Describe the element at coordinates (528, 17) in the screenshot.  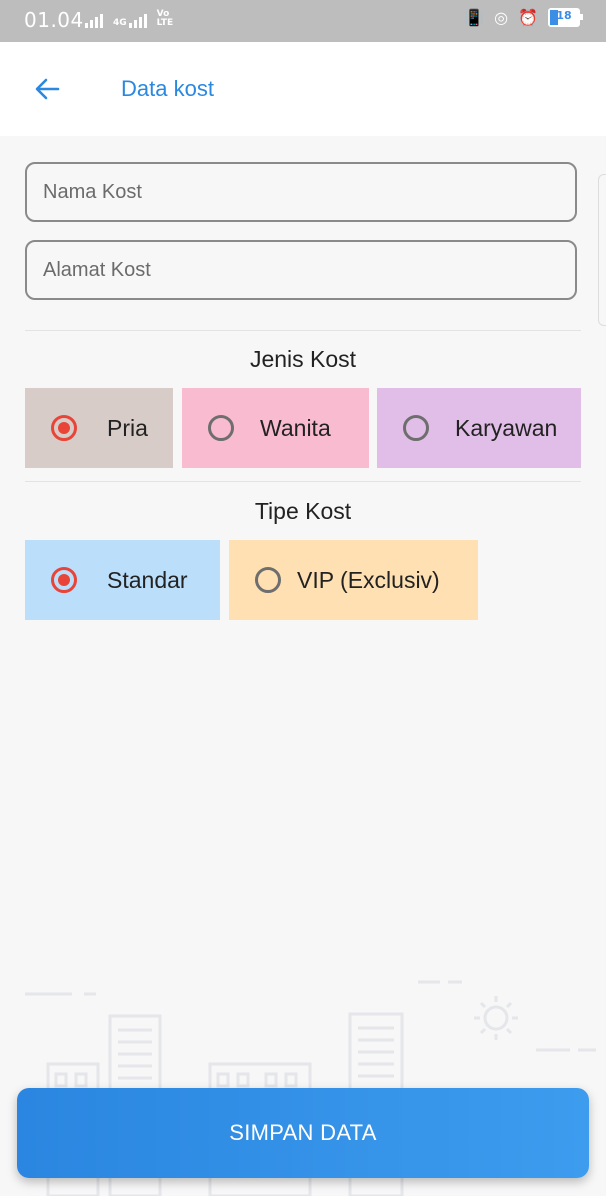
I see `alarm-icon: ⏰` at that location.